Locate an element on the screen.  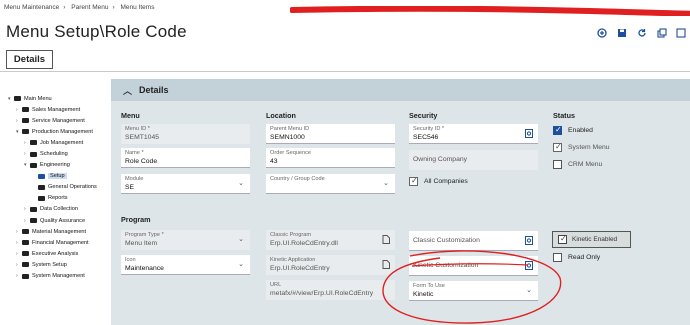
order-sequence-field: Order Sequence 43 is located at coordinates (330, 158).